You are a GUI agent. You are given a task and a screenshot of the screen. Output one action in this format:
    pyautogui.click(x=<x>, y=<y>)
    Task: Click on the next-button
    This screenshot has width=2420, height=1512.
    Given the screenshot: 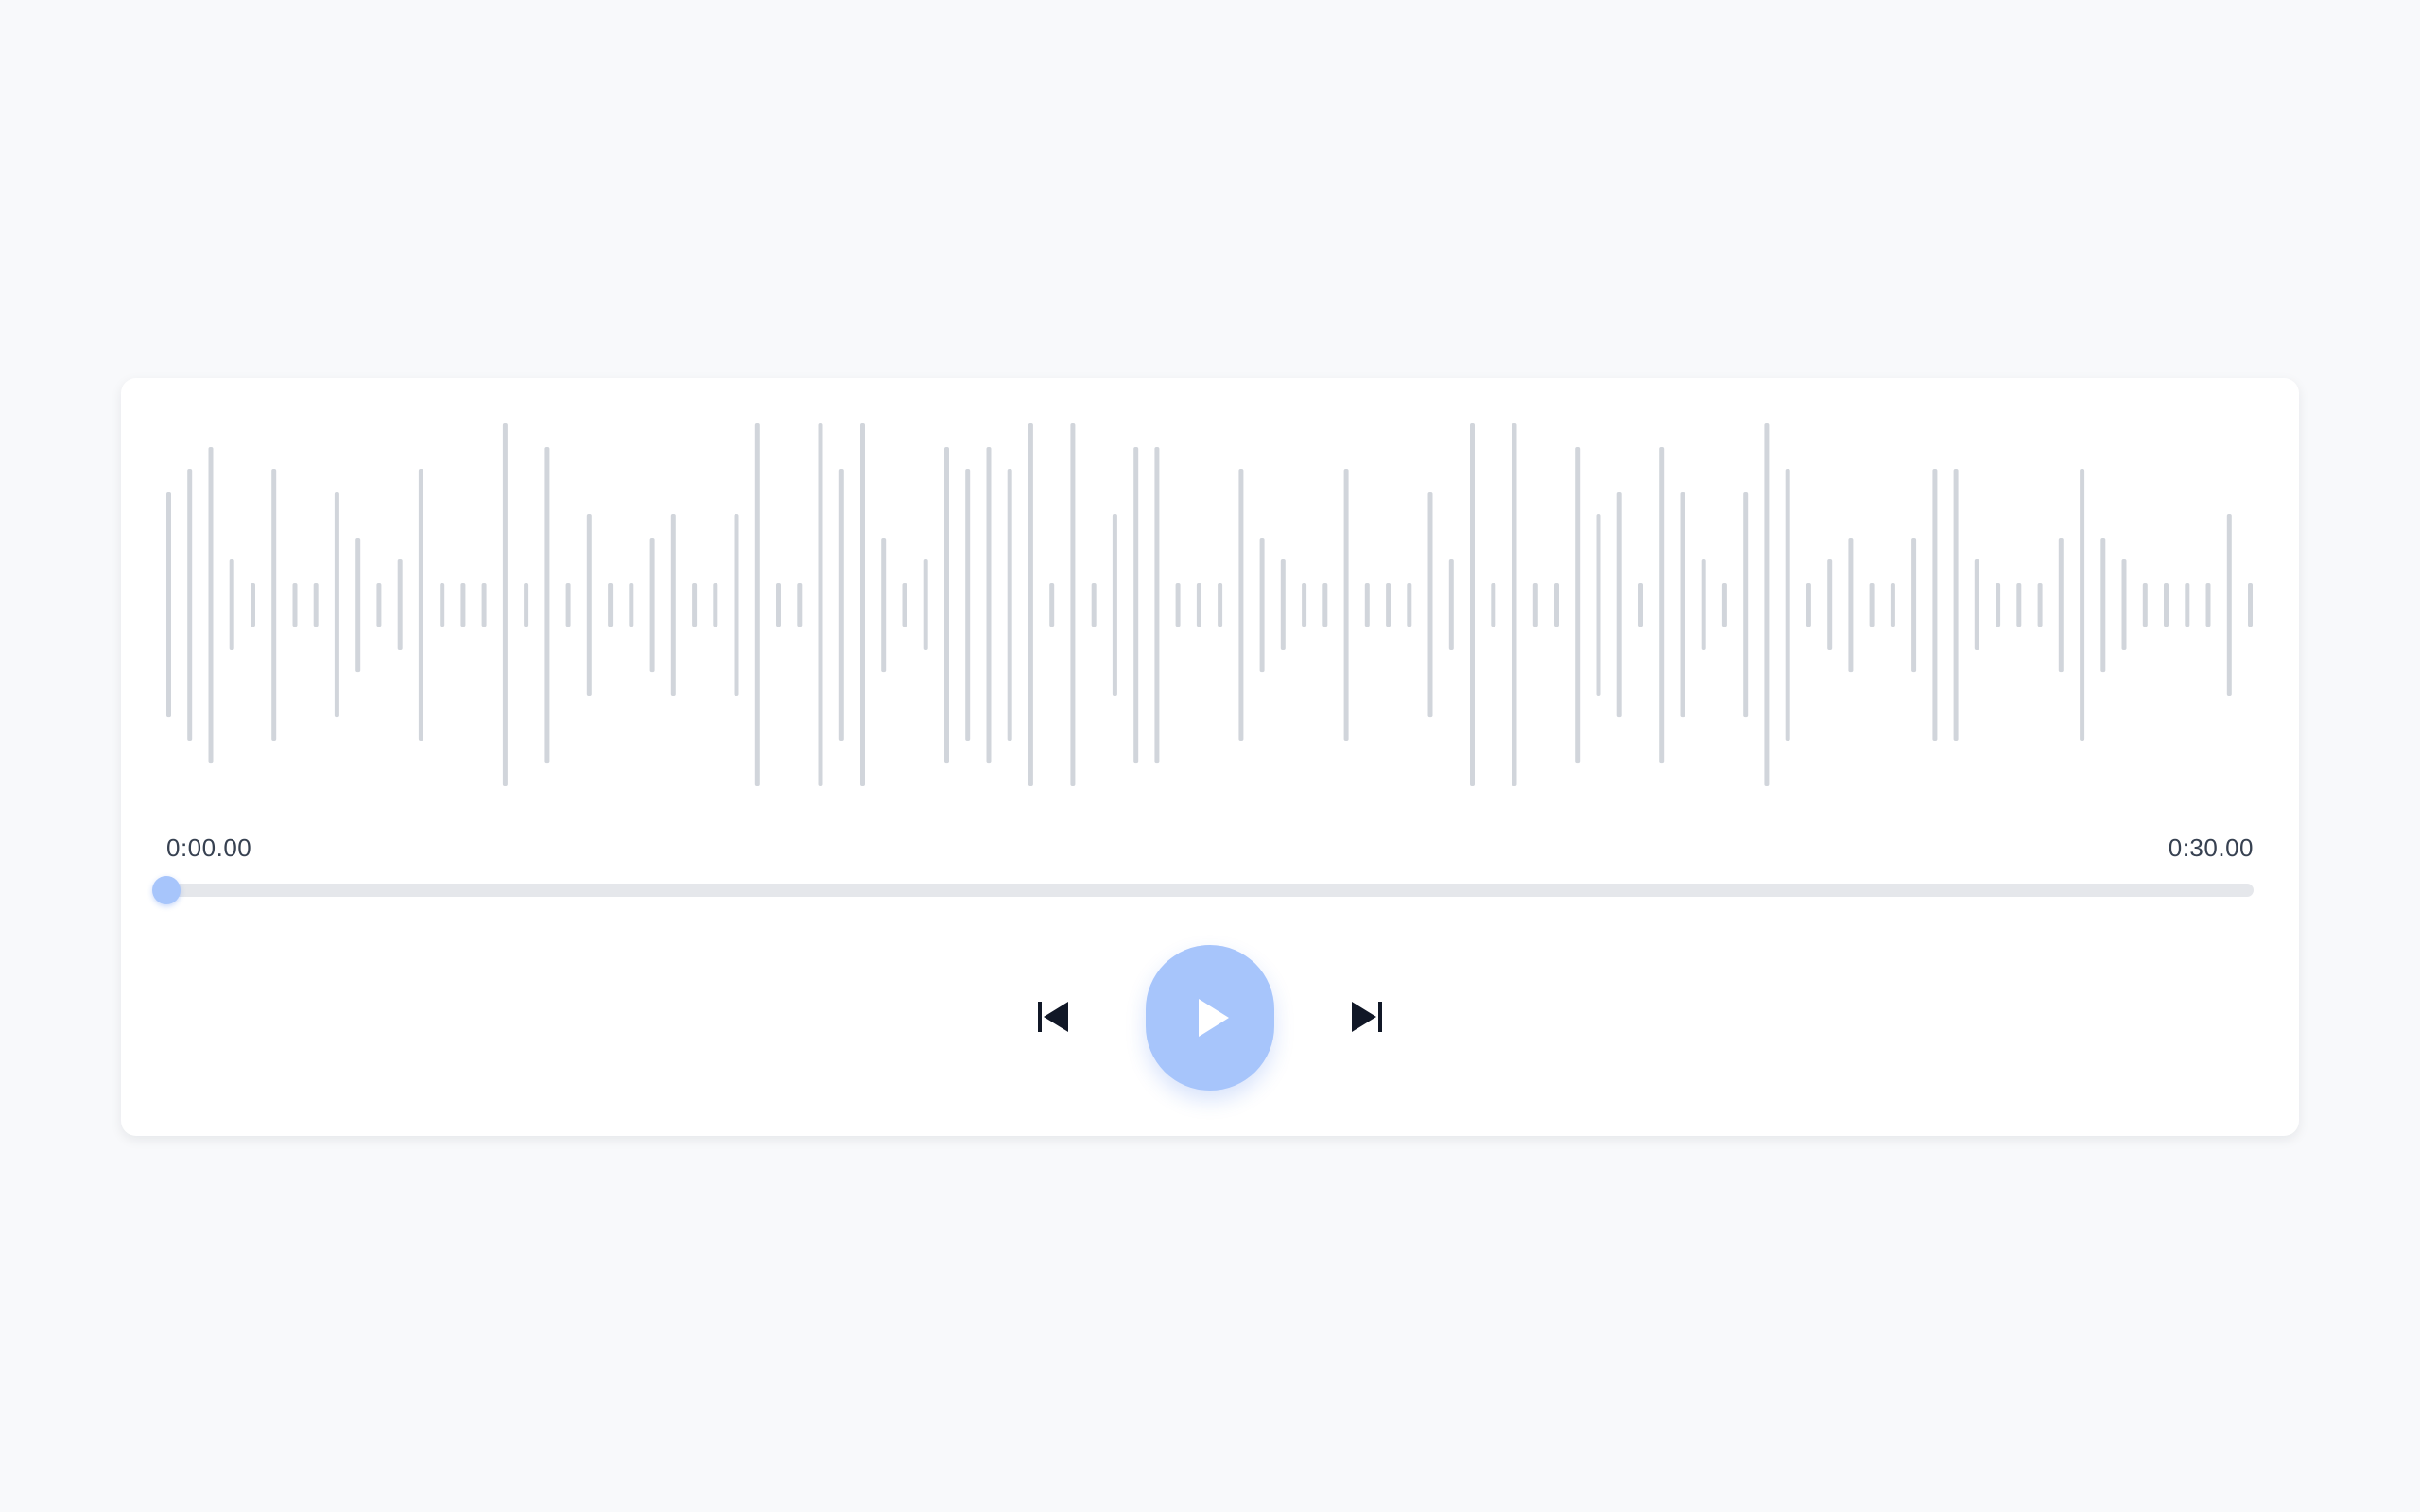 What is the action you would take?
    pyautogui.click(x=1367, y=1017)
    